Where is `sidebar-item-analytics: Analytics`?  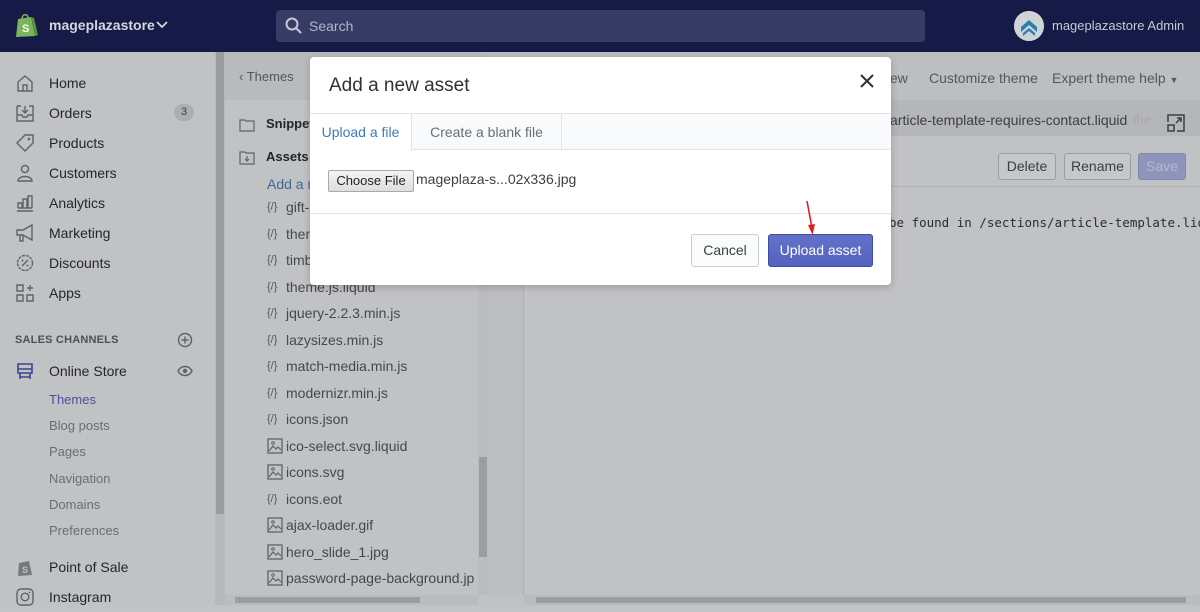
sidebar-item-analytics: Analytics is located at coordinates (107, 203).